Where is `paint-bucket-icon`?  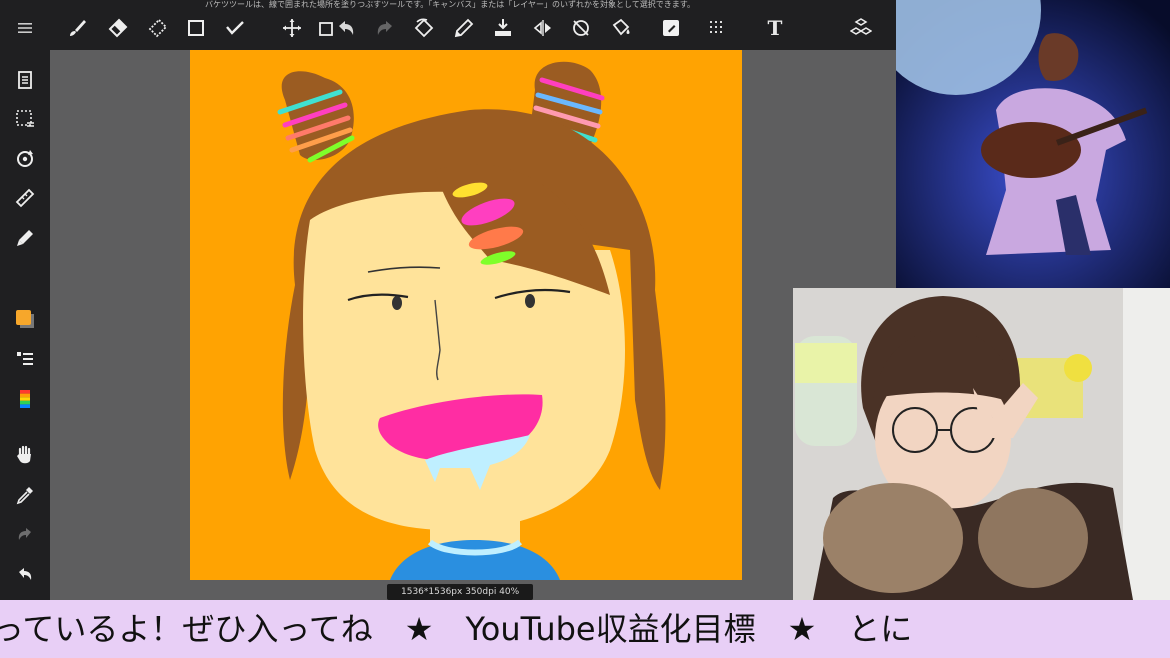
paint-bucket-icon is located at coordinates (621, 28).